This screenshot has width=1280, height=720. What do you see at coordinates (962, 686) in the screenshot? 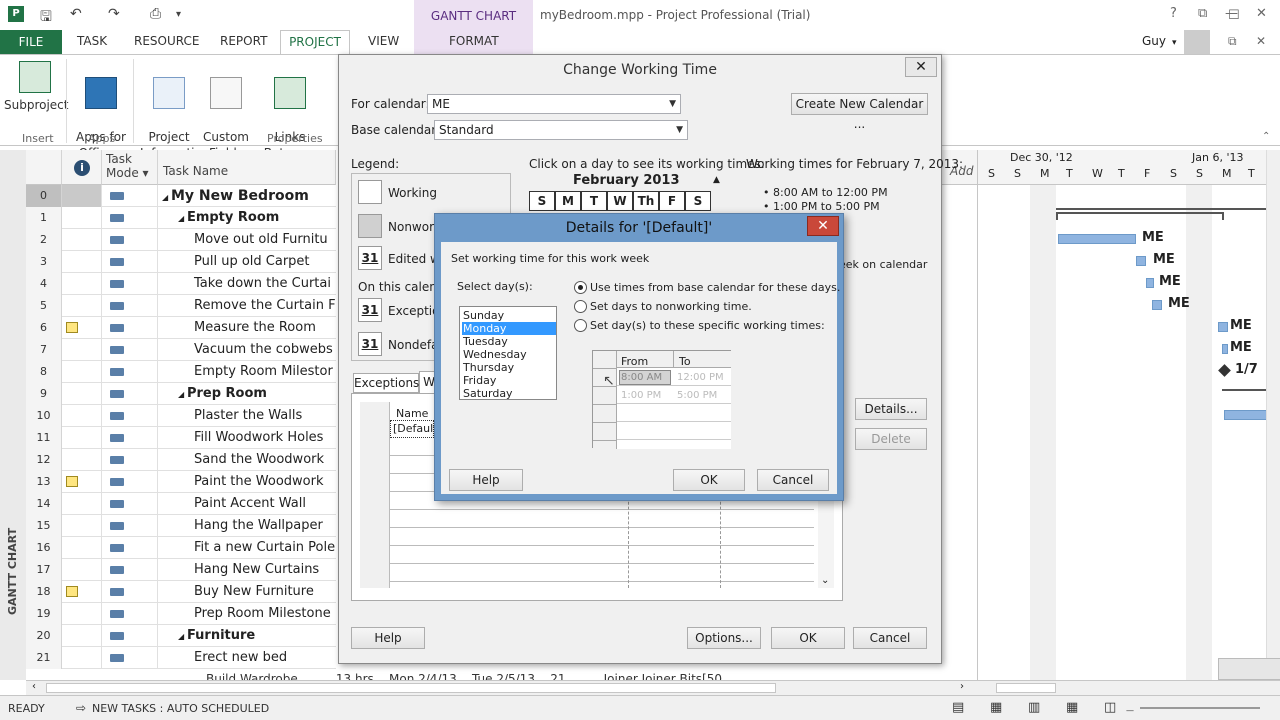
I see `scroll-right-icon: ›` at bounding box center [962, 686].